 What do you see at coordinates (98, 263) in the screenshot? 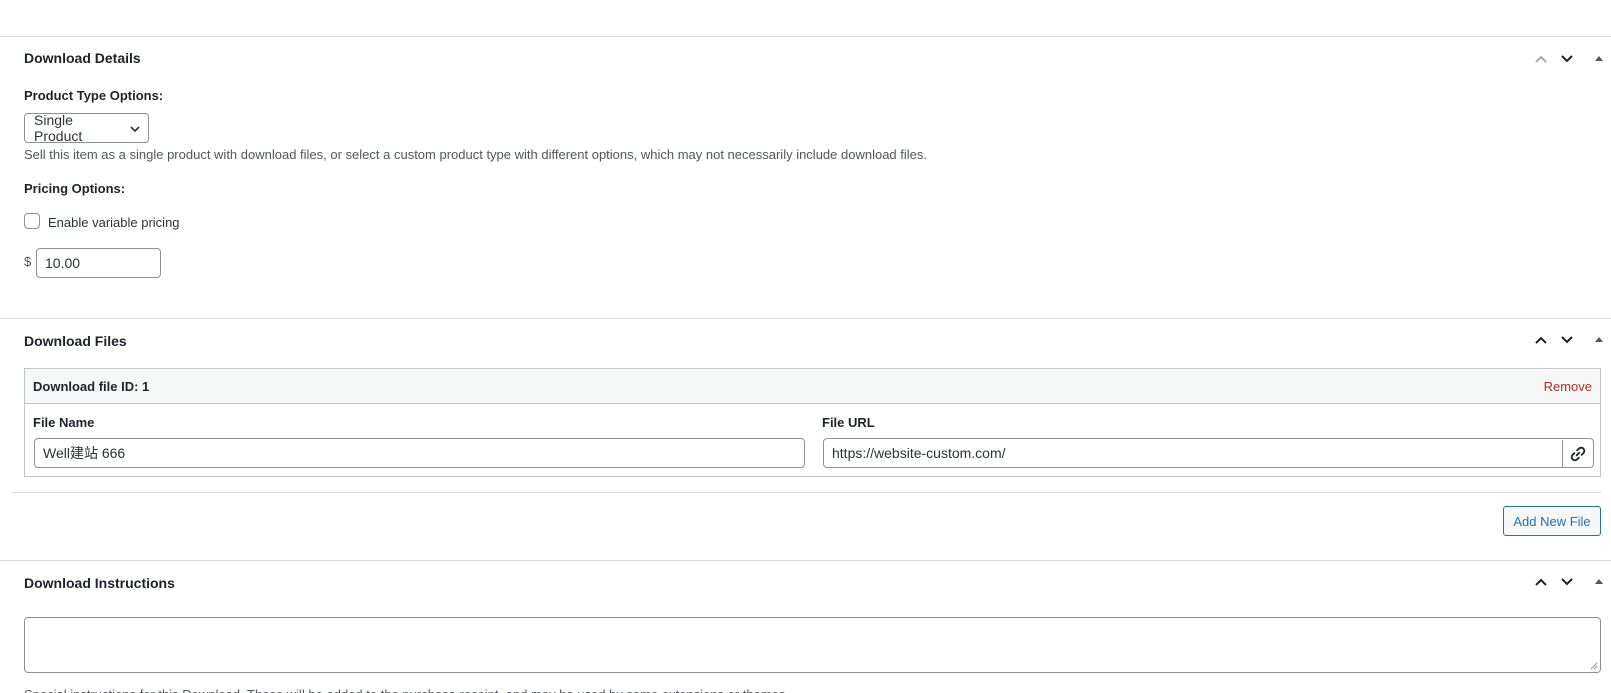
I see `price-input: 10.00` at bounding box center [98, 263].